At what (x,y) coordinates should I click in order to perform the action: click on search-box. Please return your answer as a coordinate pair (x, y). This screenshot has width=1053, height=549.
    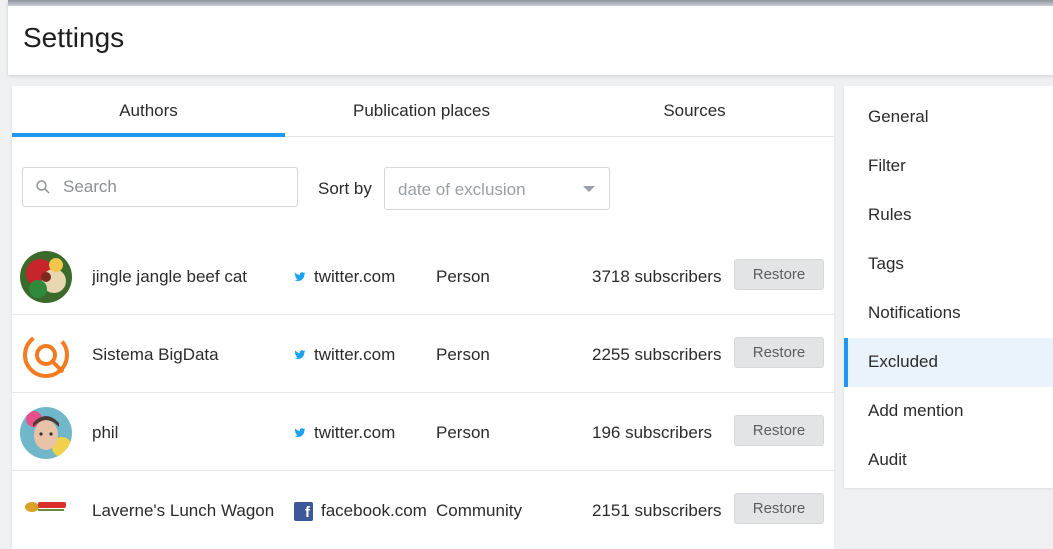
    Looking at the image, I should click on (160, 187).